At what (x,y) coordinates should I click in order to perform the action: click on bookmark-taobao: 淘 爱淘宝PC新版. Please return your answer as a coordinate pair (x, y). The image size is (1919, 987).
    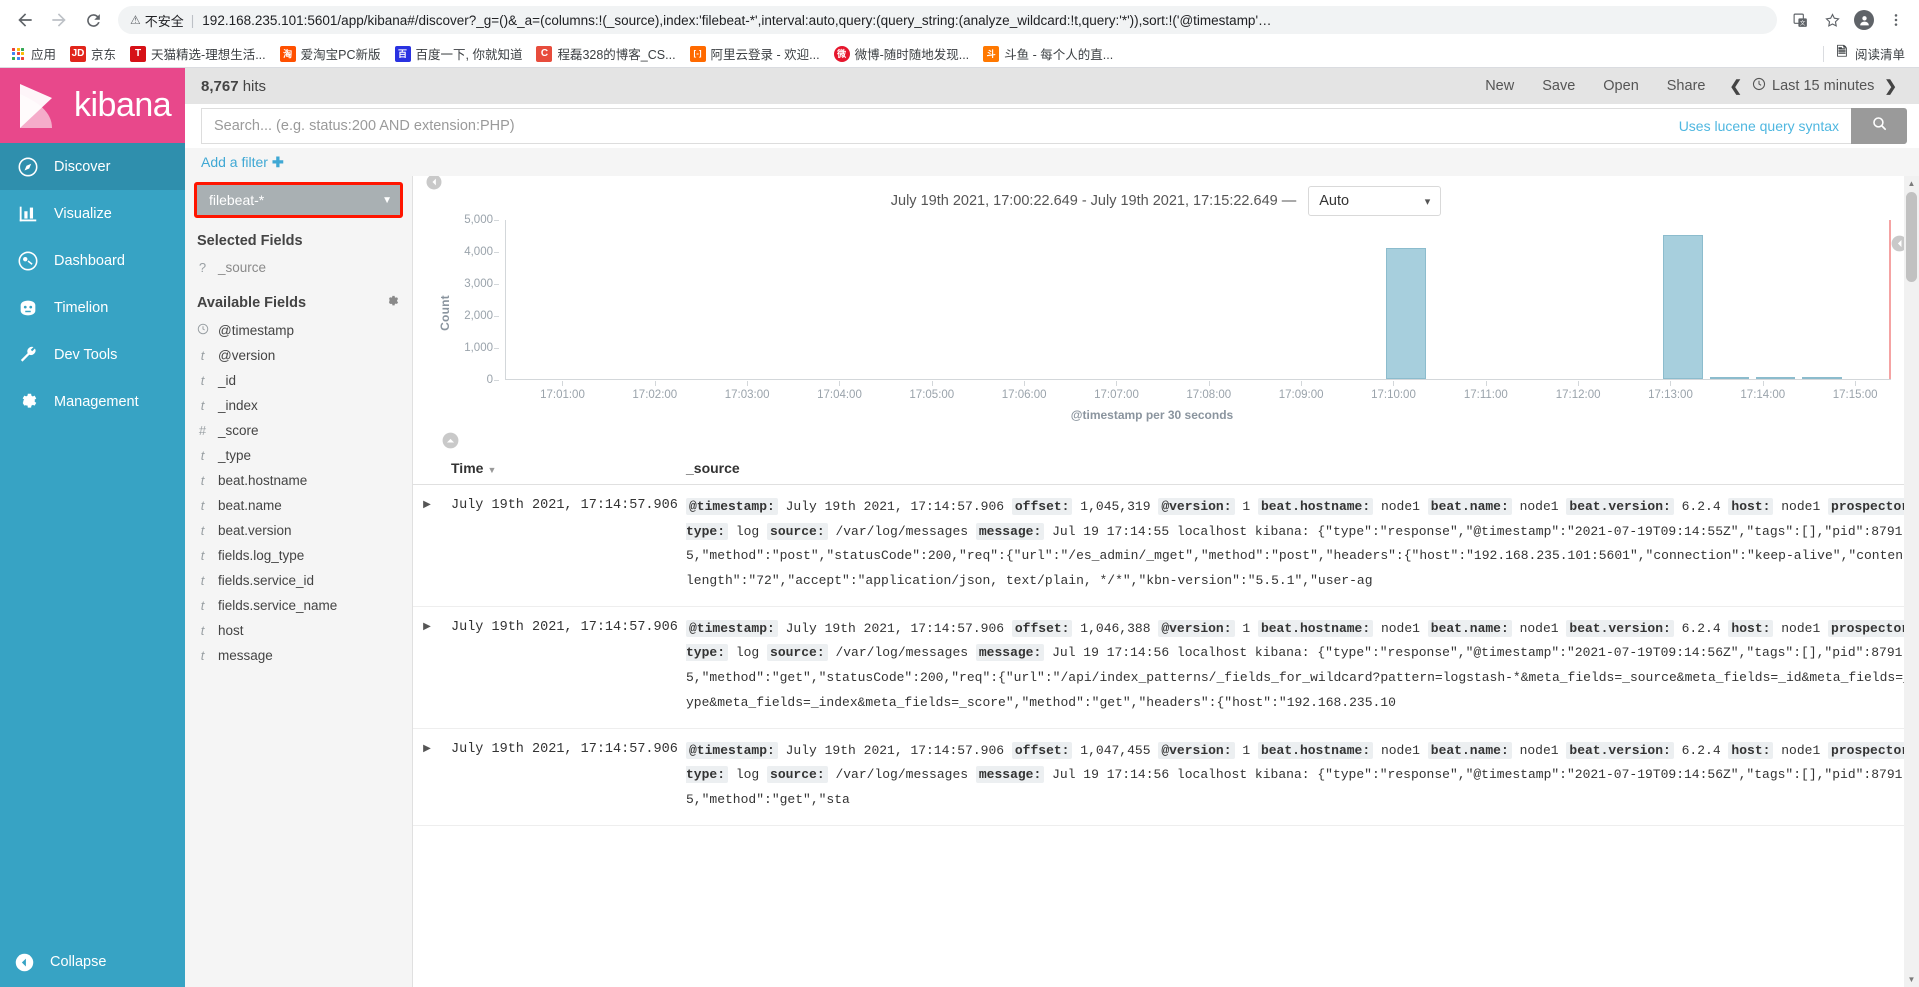
    Looking at the image, I should click on (330, 53).